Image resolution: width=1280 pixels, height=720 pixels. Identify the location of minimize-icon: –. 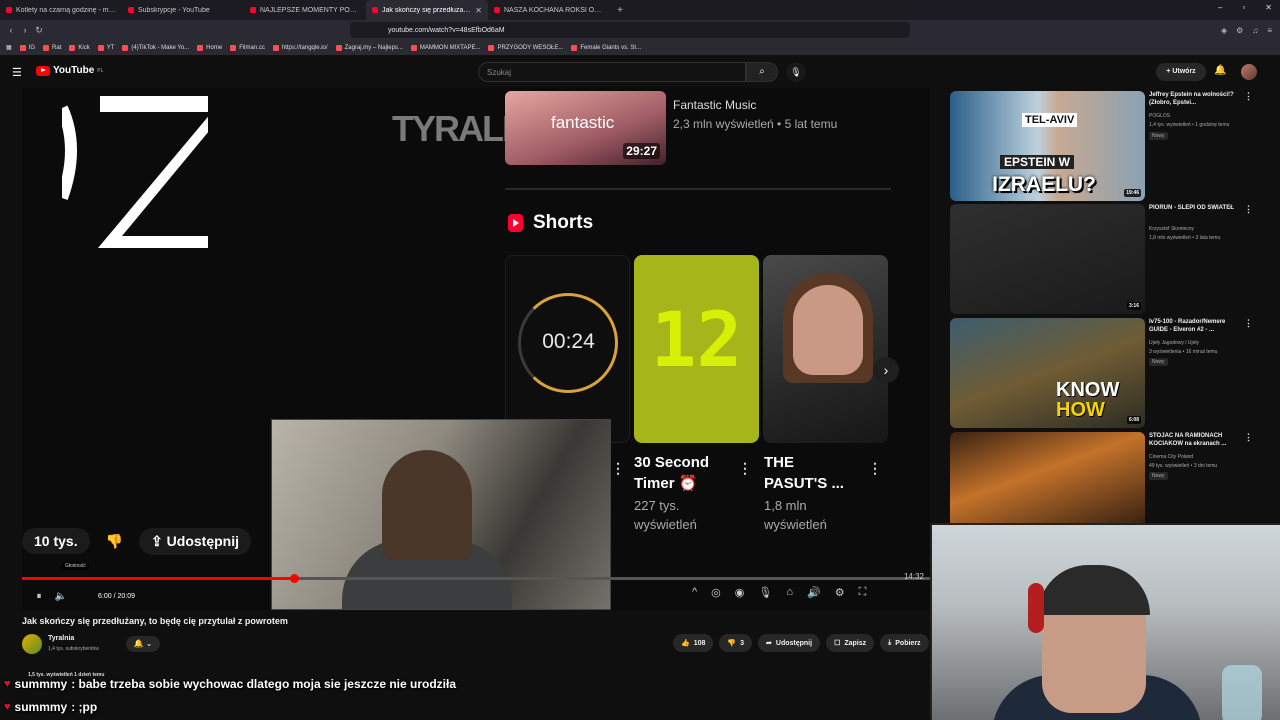
(1220, 7).